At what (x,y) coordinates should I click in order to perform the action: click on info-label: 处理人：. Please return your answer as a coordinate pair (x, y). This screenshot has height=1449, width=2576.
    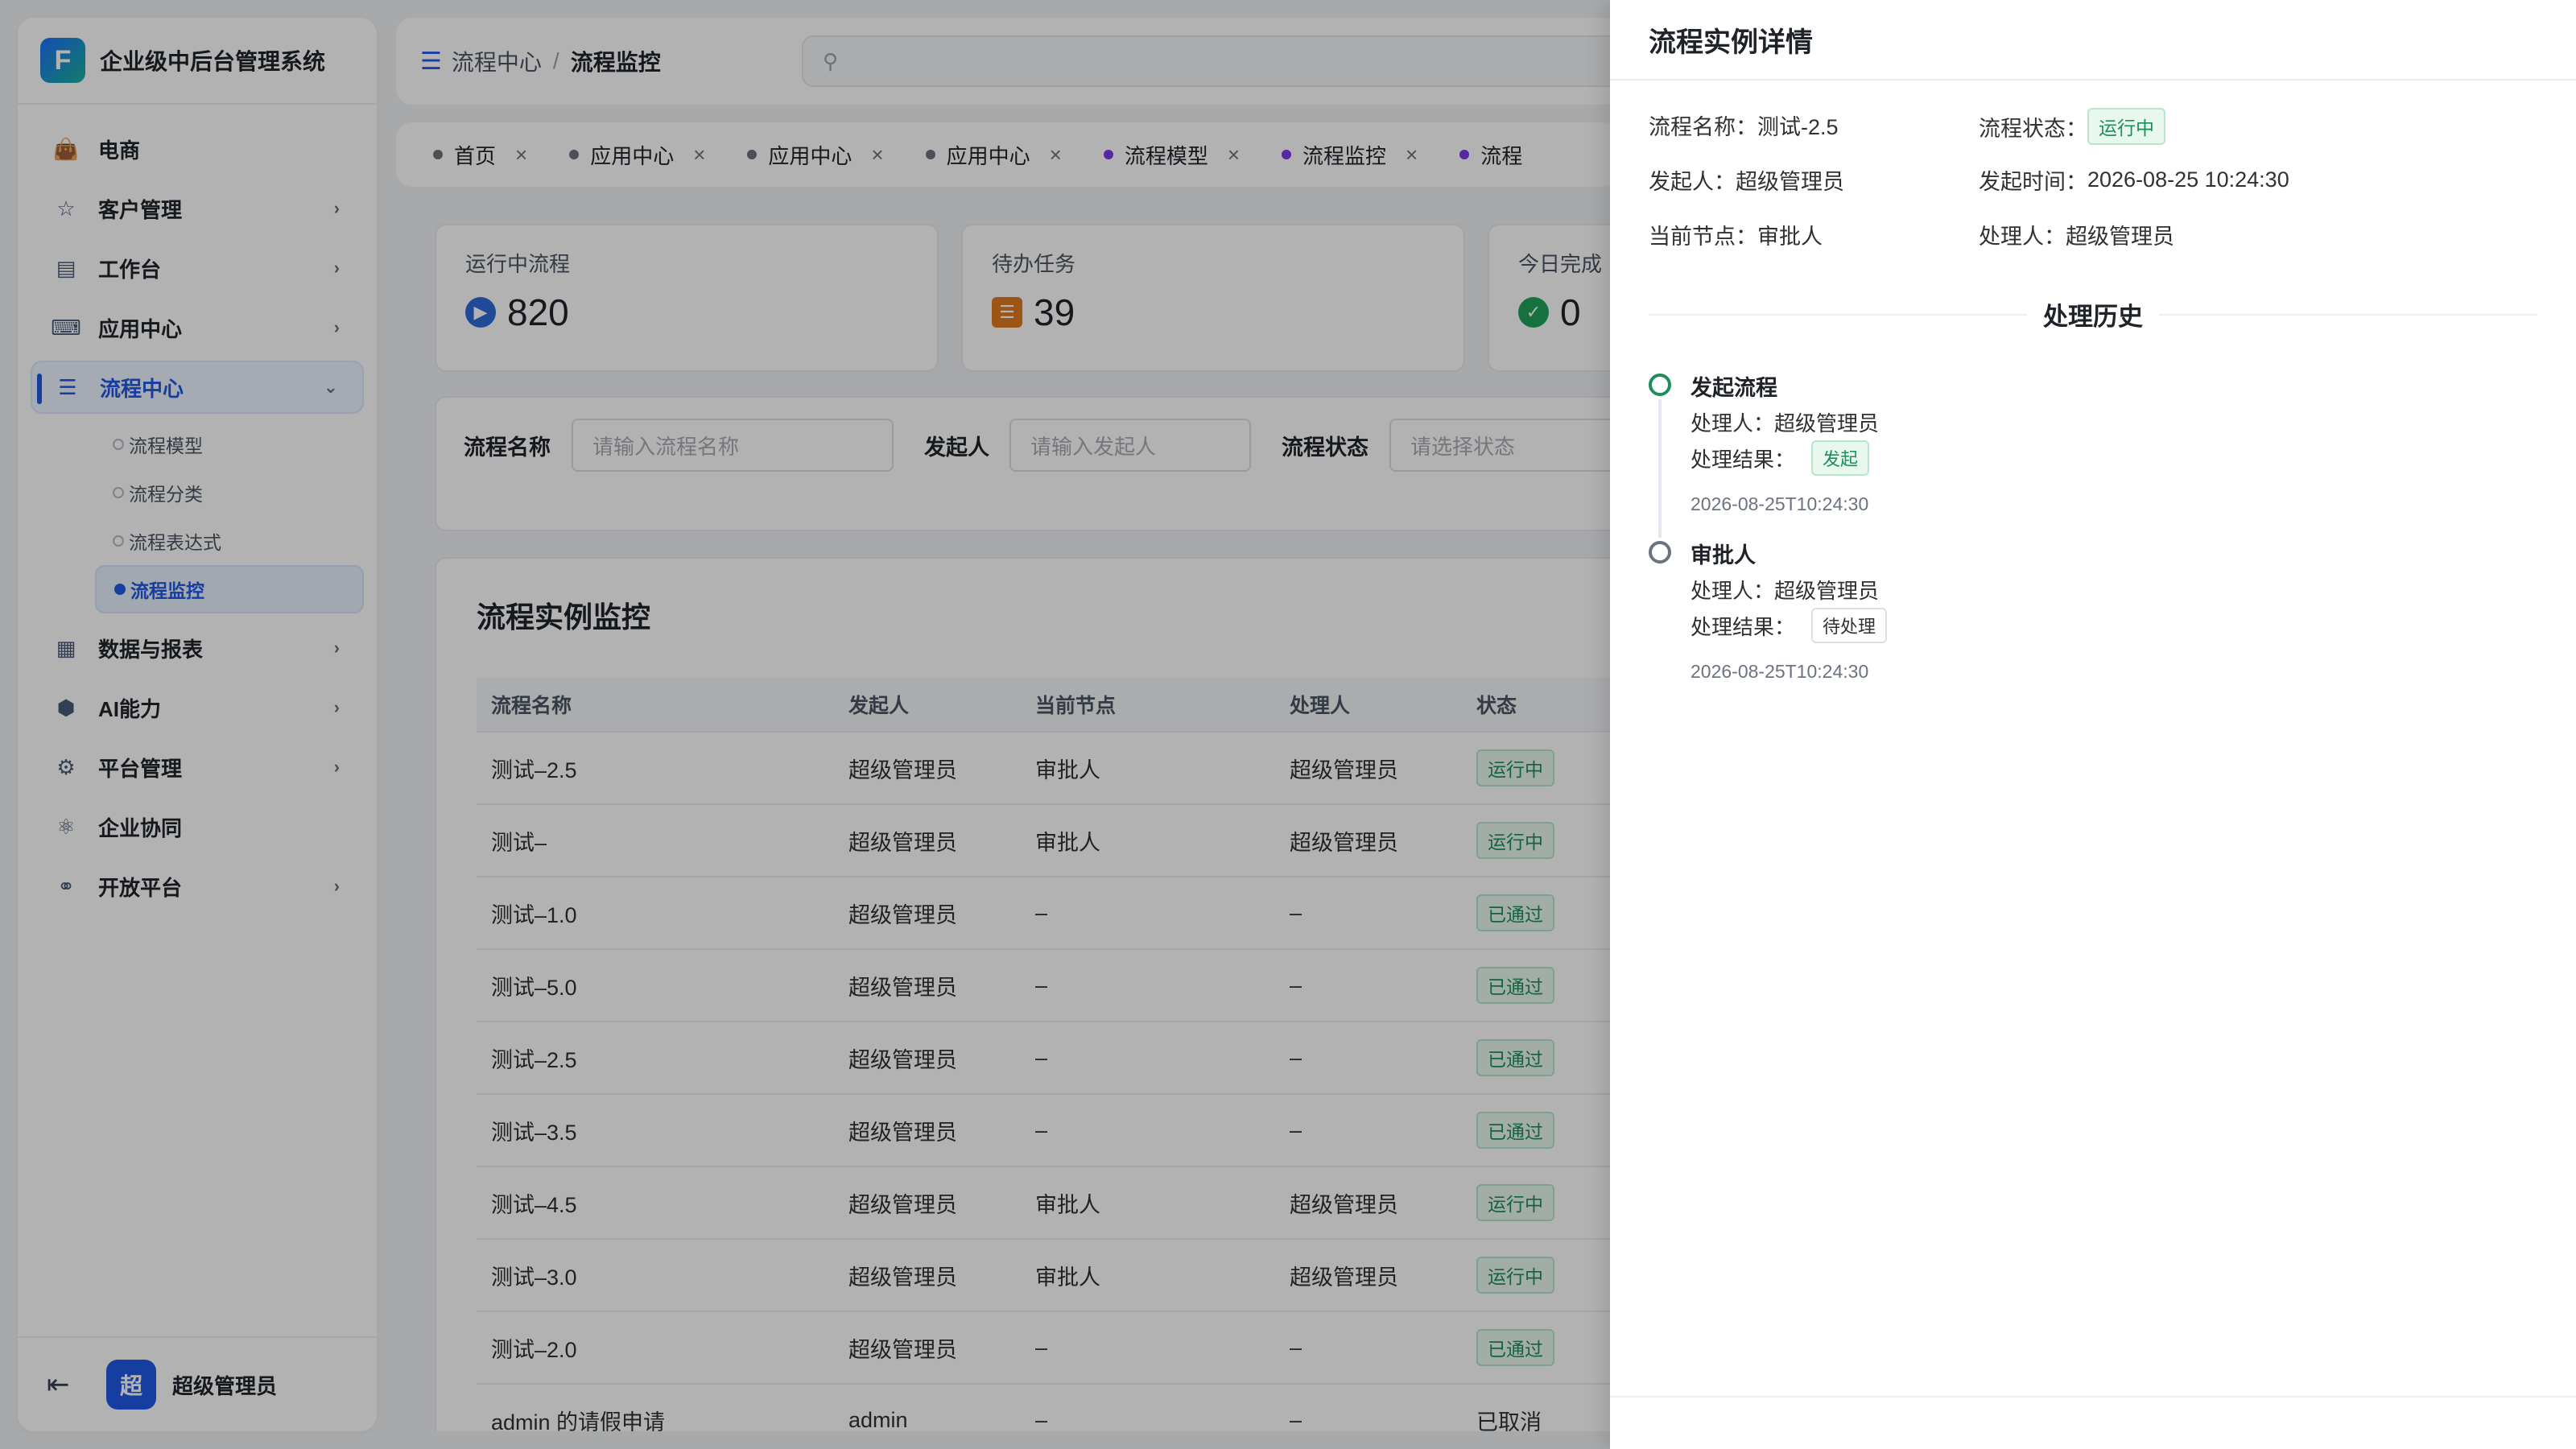
    Looking at the image, I should click on (2022, 237).